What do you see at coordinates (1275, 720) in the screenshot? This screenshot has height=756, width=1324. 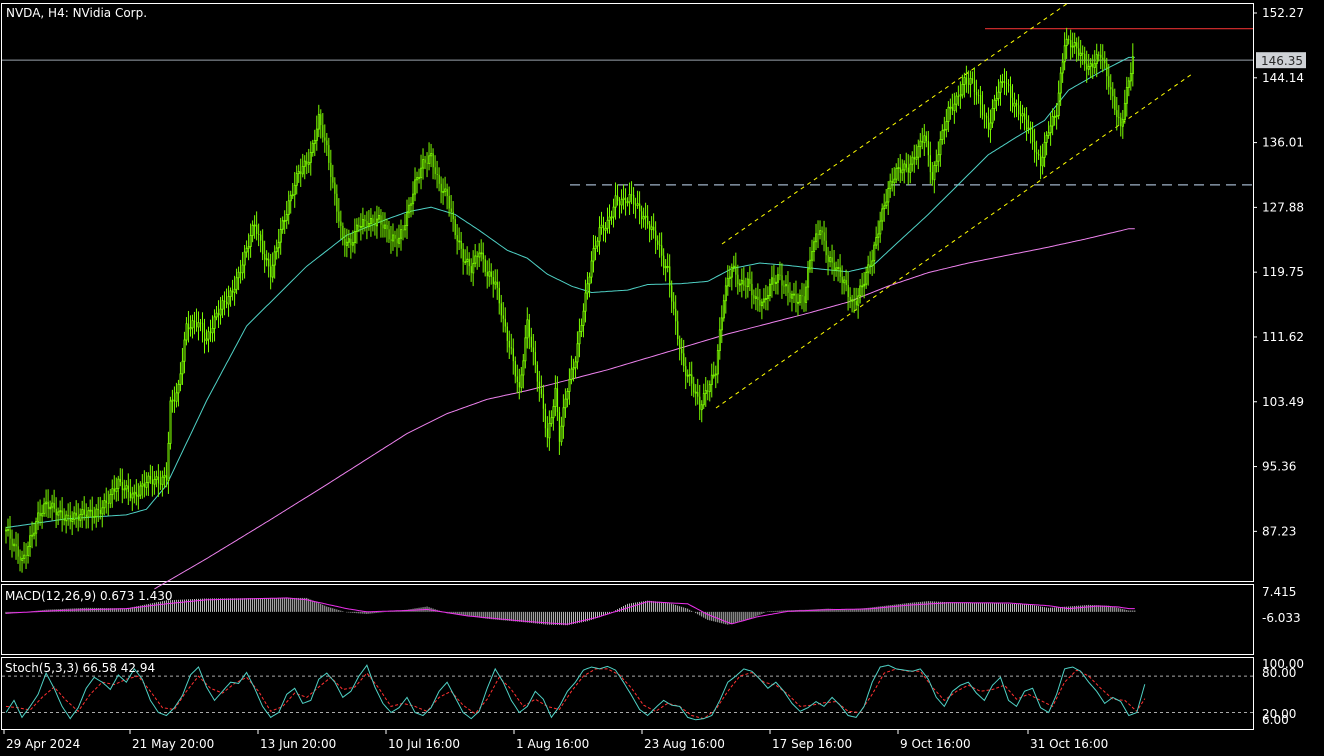 I see `stoch-tick-label: 6.00` at bounding box center [1275, 720].